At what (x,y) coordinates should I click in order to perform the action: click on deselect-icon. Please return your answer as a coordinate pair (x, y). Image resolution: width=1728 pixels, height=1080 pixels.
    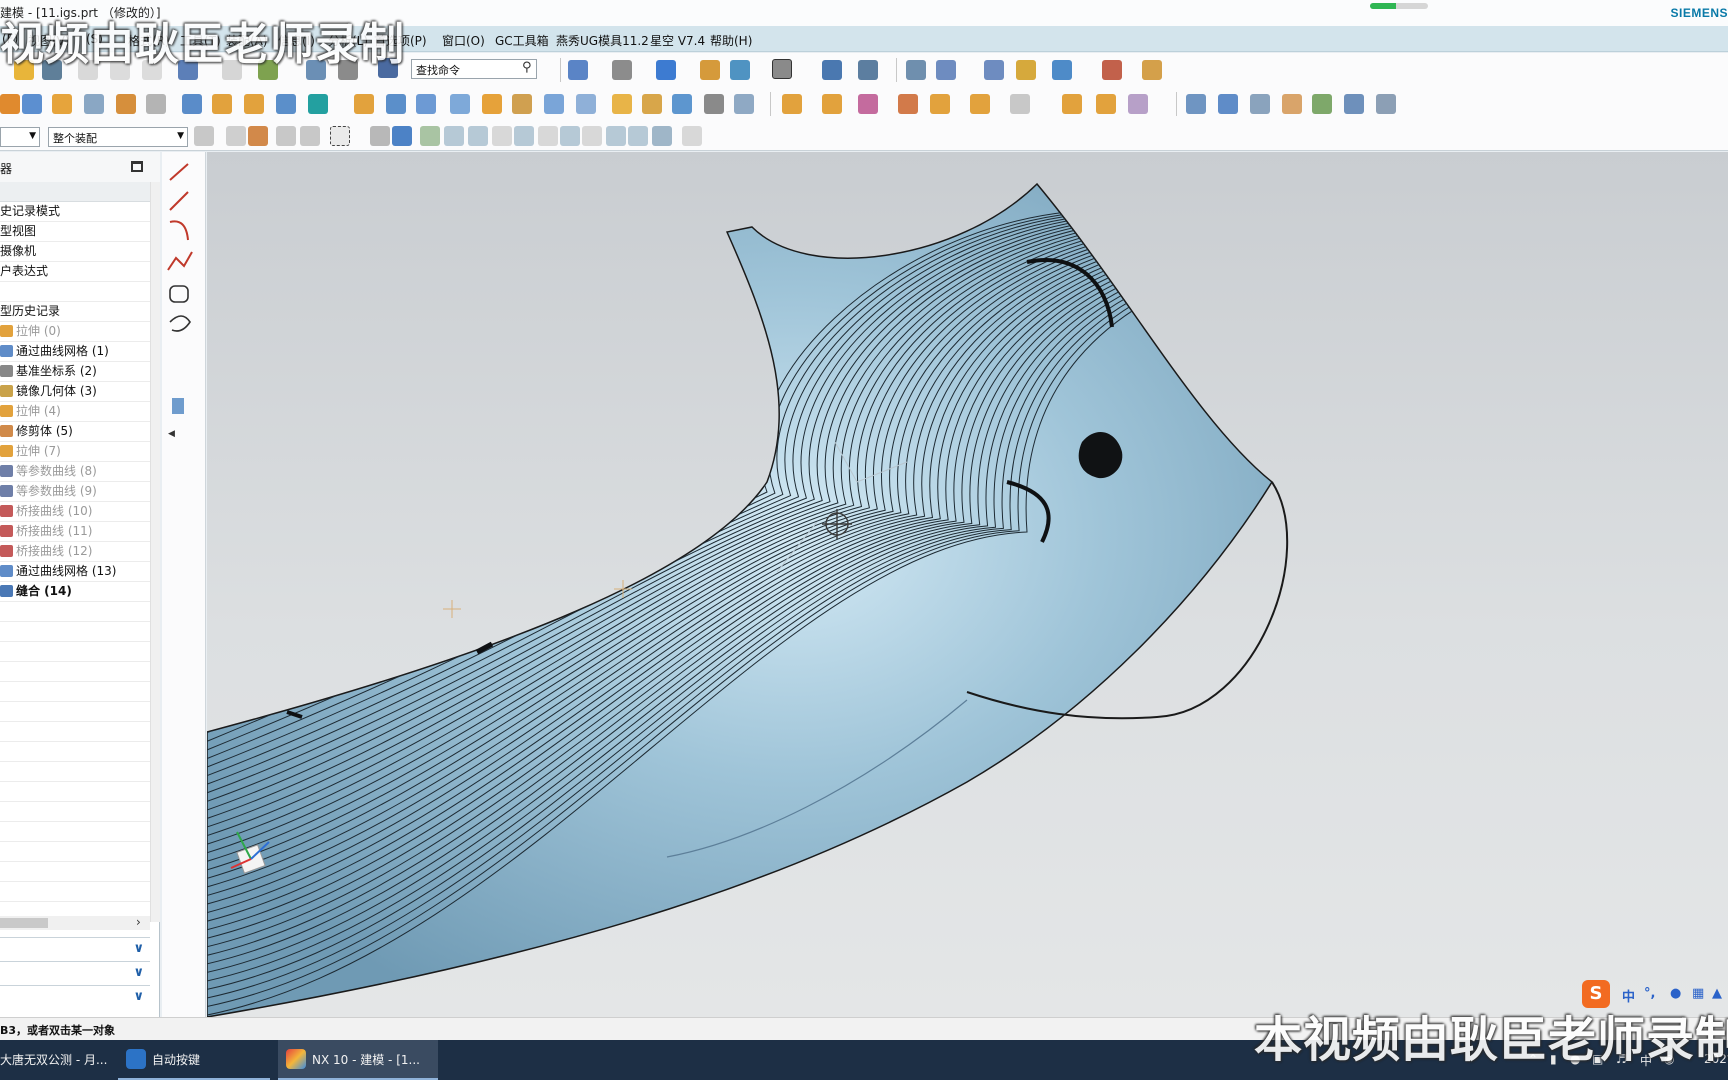
    Looking at the image, I should click on (236, 136).